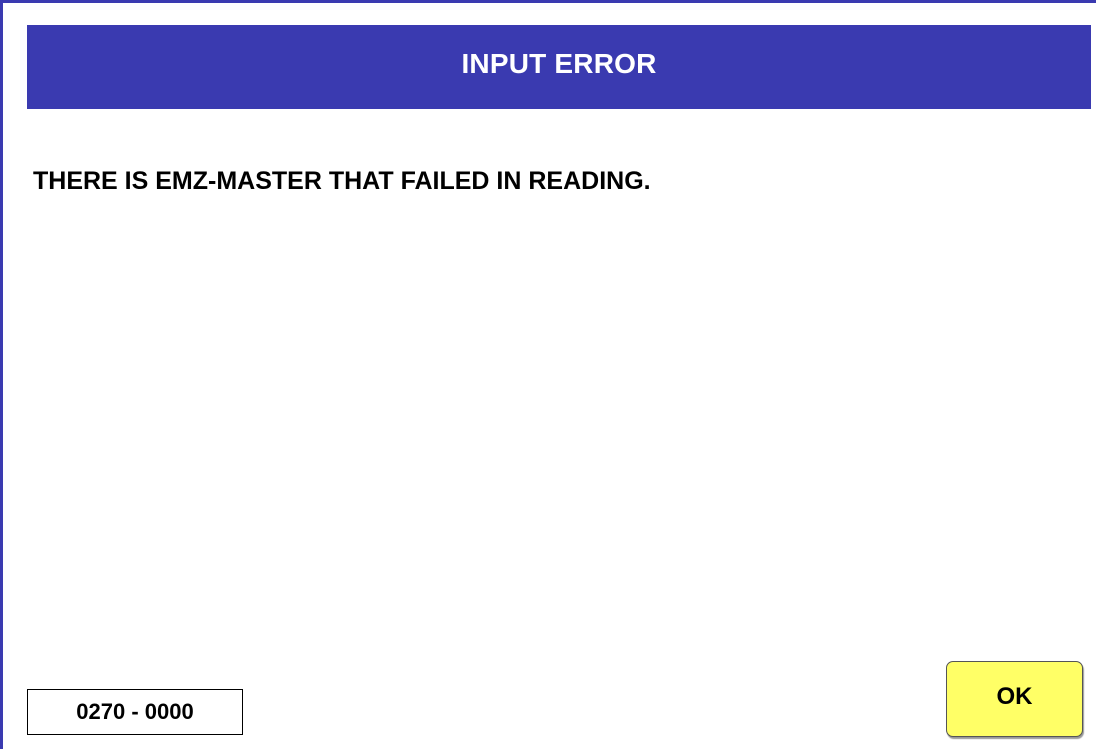  Describe the element at coordinates (1014, 699) in the screenshot. I see `ok-button: OK` at that location.